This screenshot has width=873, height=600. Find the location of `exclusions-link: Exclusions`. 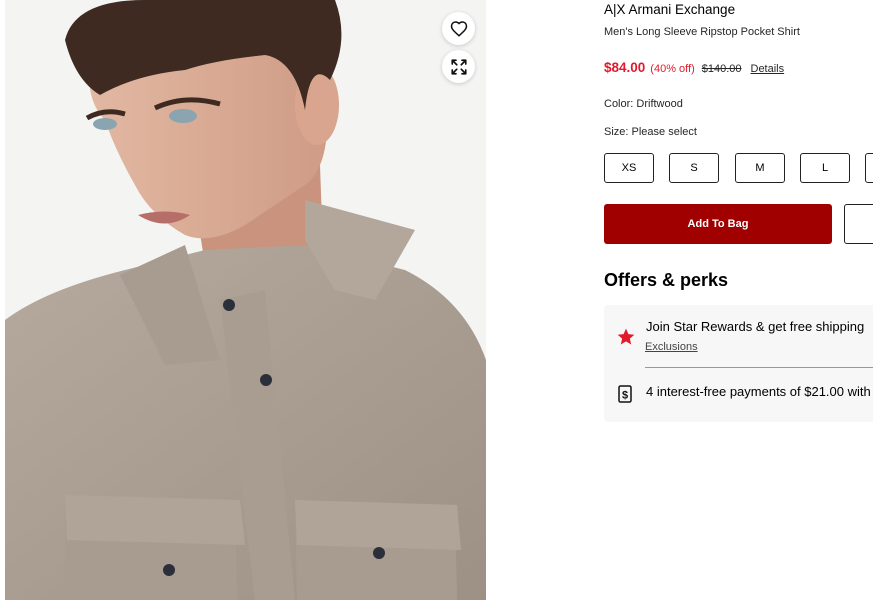

exclusions-link: Exclusions is located at coordinates (671, 347).